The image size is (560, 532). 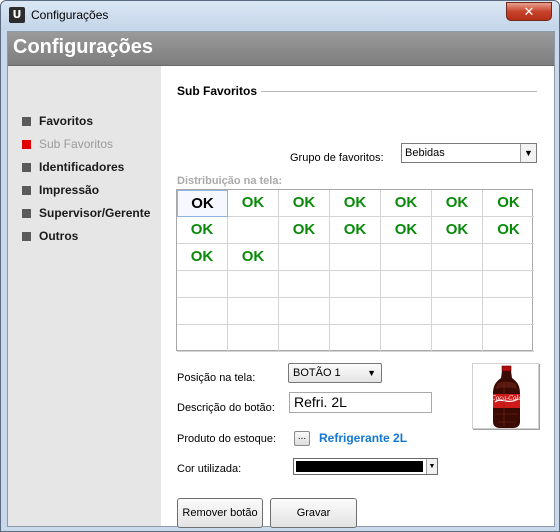 I want to click on save-button: Gravar, so click(x=313, y=513).